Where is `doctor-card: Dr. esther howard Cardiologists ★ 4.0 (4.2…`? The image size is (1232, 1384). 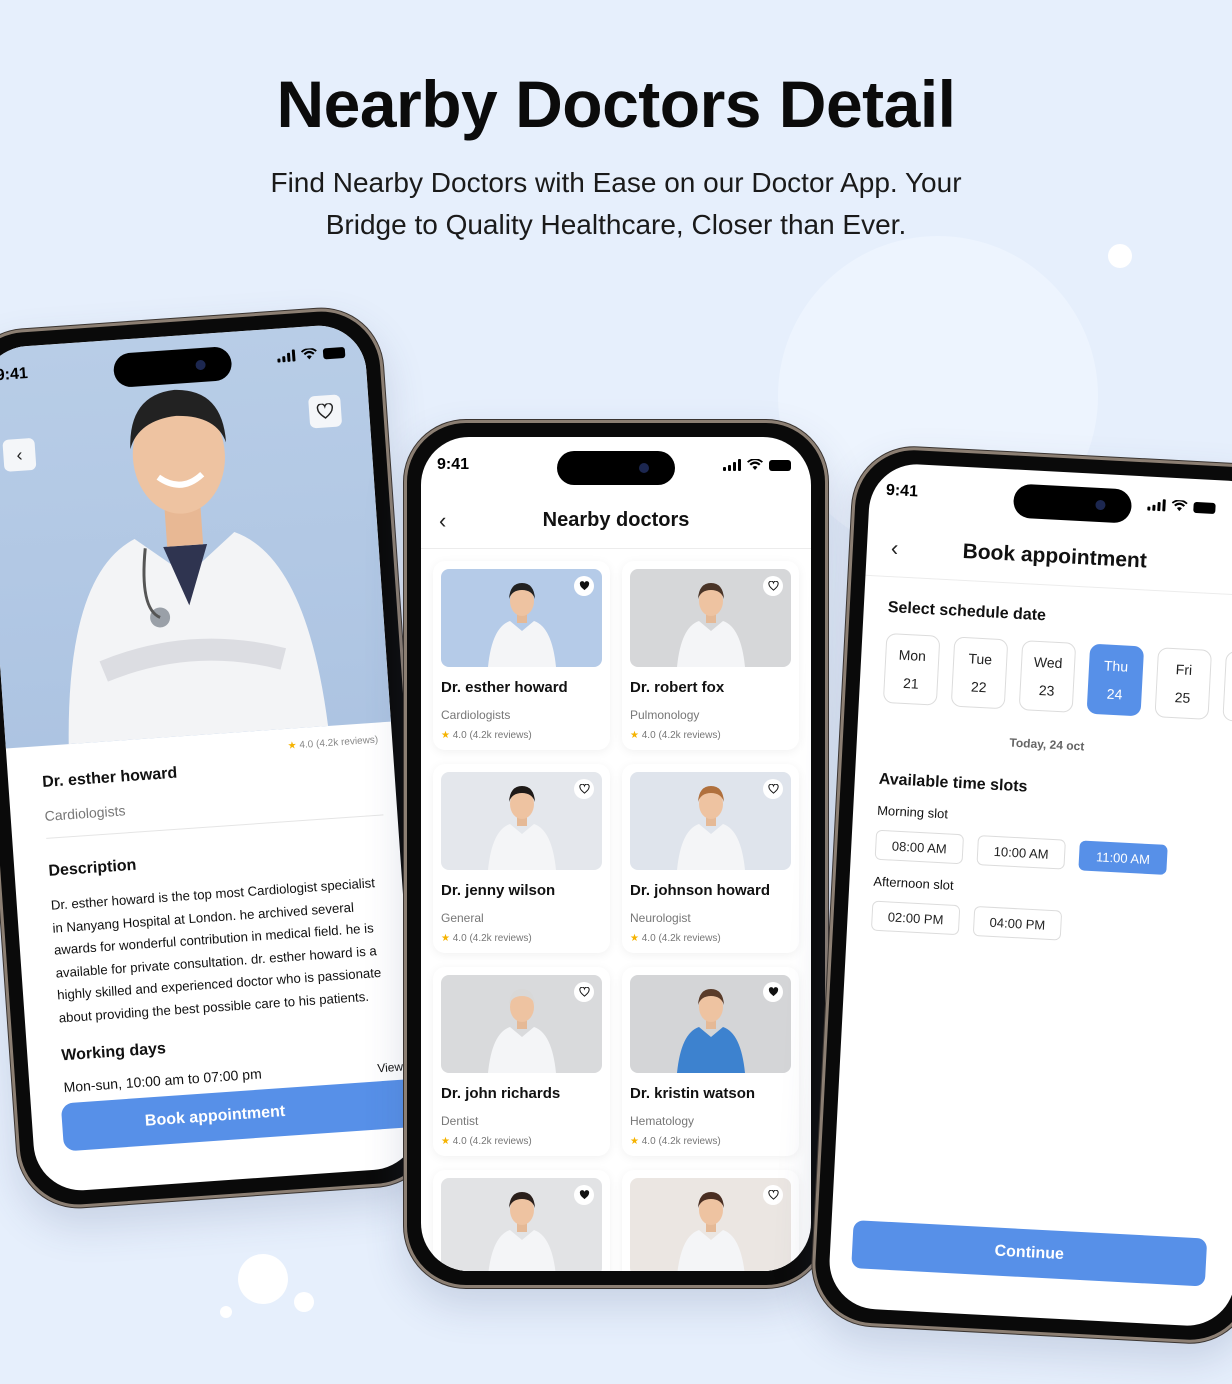
doctor-card: Dr. esther howard Cardiologists ★ 4.0 (4.2… is located at coordinates (521, 655).